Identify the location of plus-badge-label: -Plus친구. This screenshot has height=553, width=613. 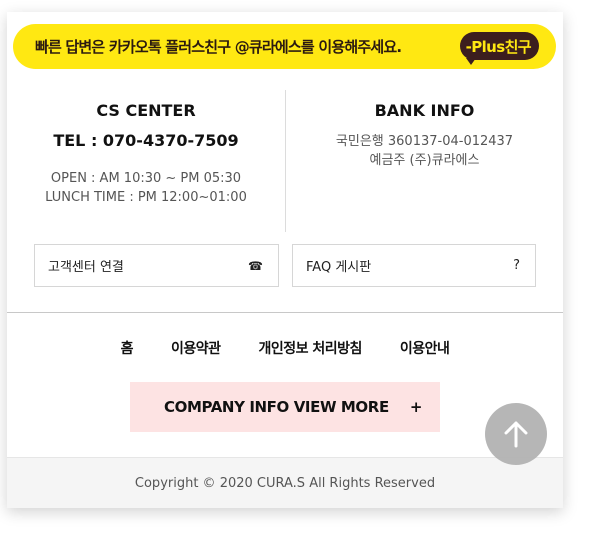
(498, 46).